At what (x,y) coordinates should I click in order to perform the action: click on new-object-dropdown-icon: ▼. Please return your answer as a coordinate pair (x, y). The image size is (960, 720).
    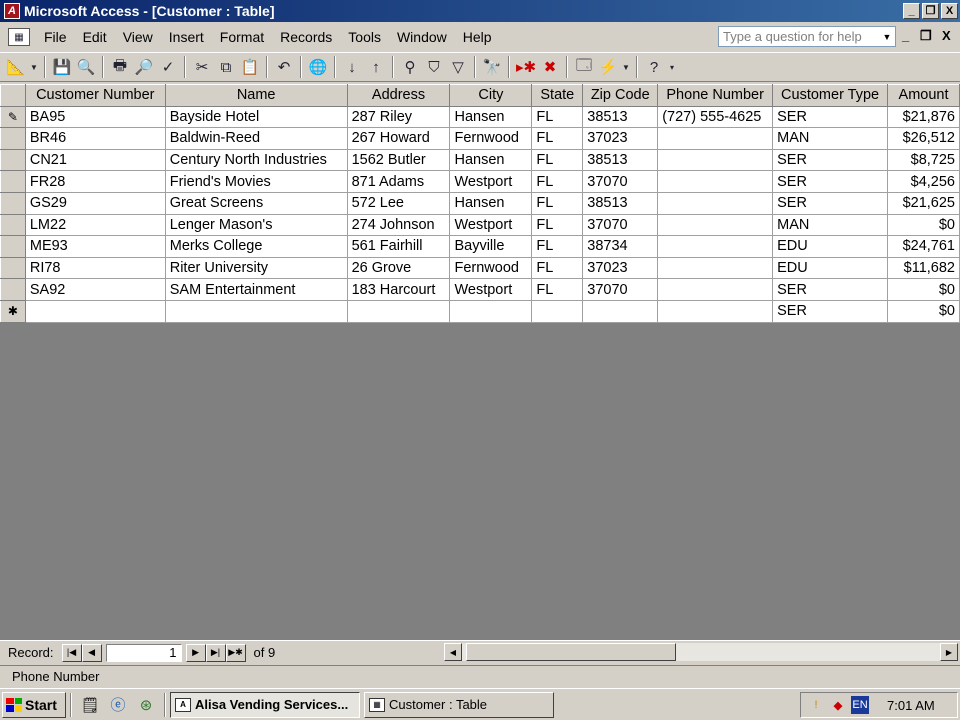
    Looking at the image, I should click on (626, 67).